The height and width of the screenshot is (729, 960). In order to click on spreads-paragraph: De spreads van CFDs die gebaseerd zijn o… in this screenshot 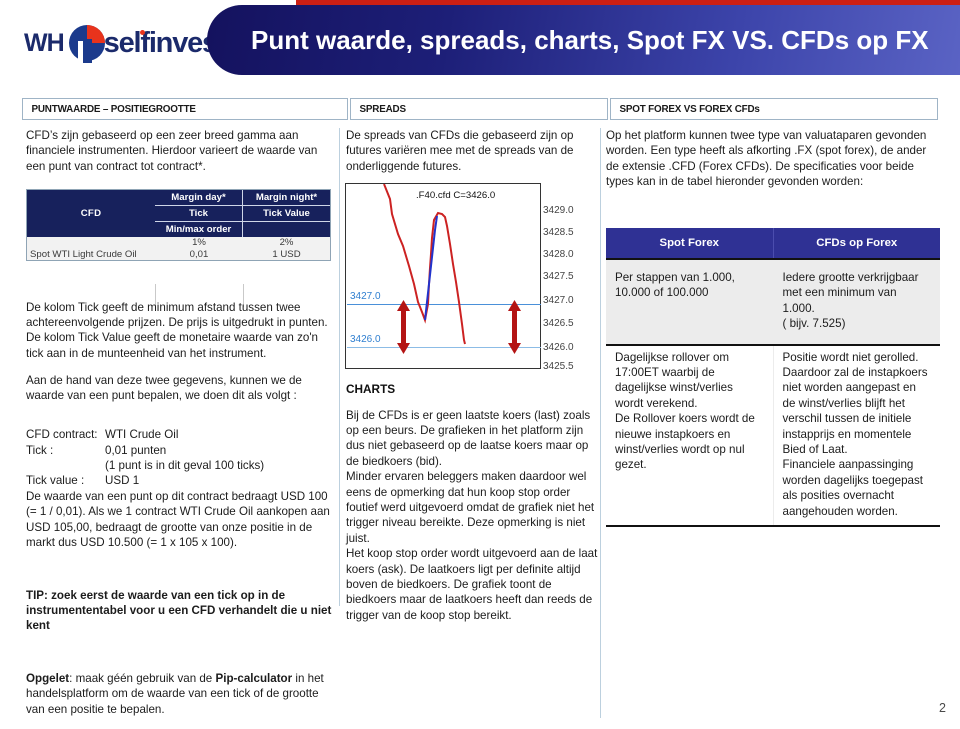, I will do `click(460, 151)`.